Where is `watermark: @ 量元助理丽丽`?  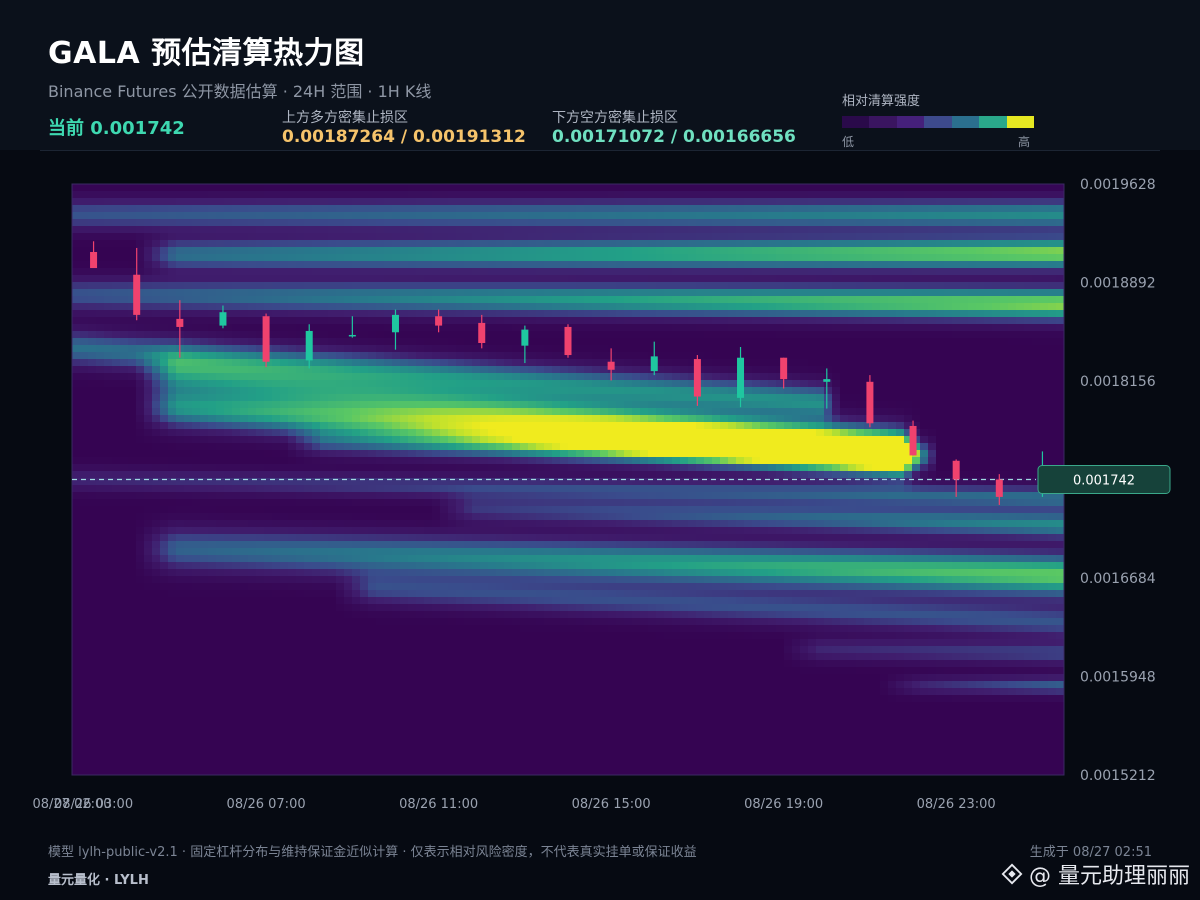
watermark: @ 量元助理丽丽 is located at coordinates (1095, 874).